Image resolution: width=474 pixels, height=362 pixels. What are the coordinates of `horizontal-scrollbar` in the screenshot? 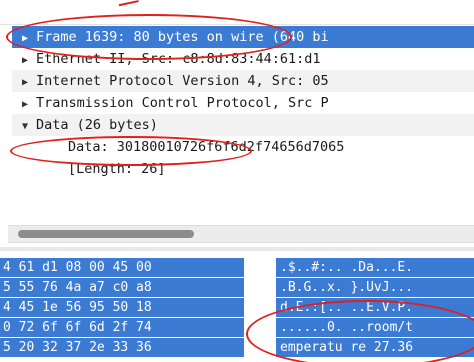 It's located at (241, 234).